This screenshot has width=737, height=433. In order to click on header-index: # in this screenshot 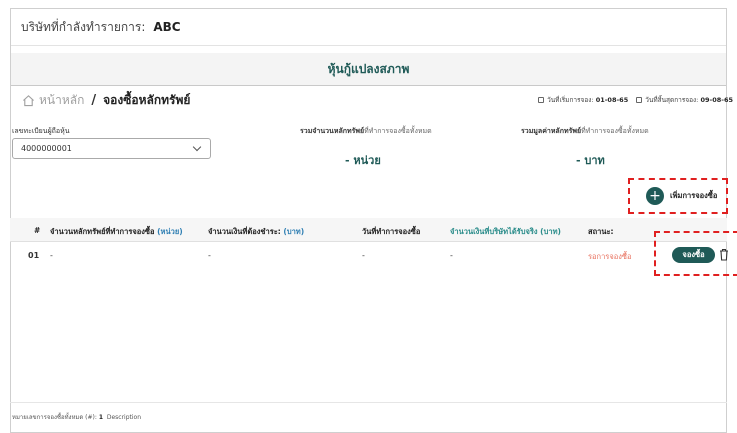, I will do `click(37, 230)`.